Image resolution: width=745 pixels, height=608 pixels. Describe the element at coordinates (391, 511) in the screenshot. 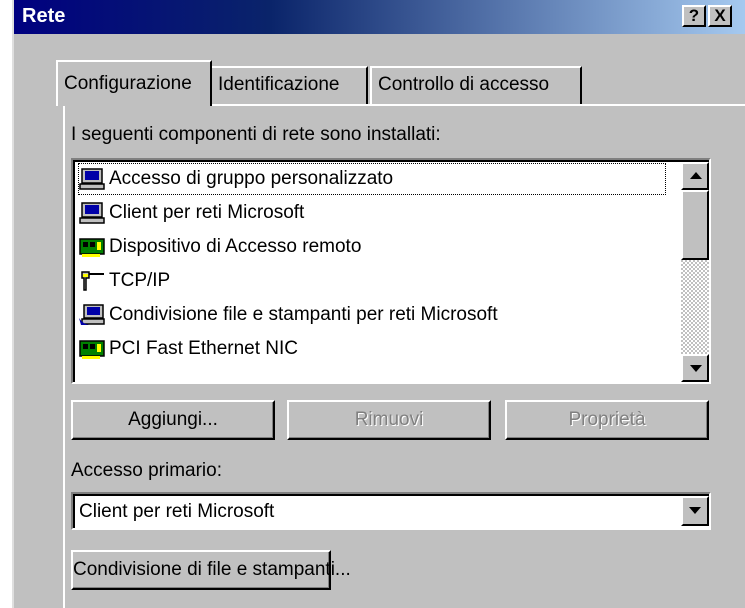

I see `primary-logon-select: Client per reti Microsoft` at that location.